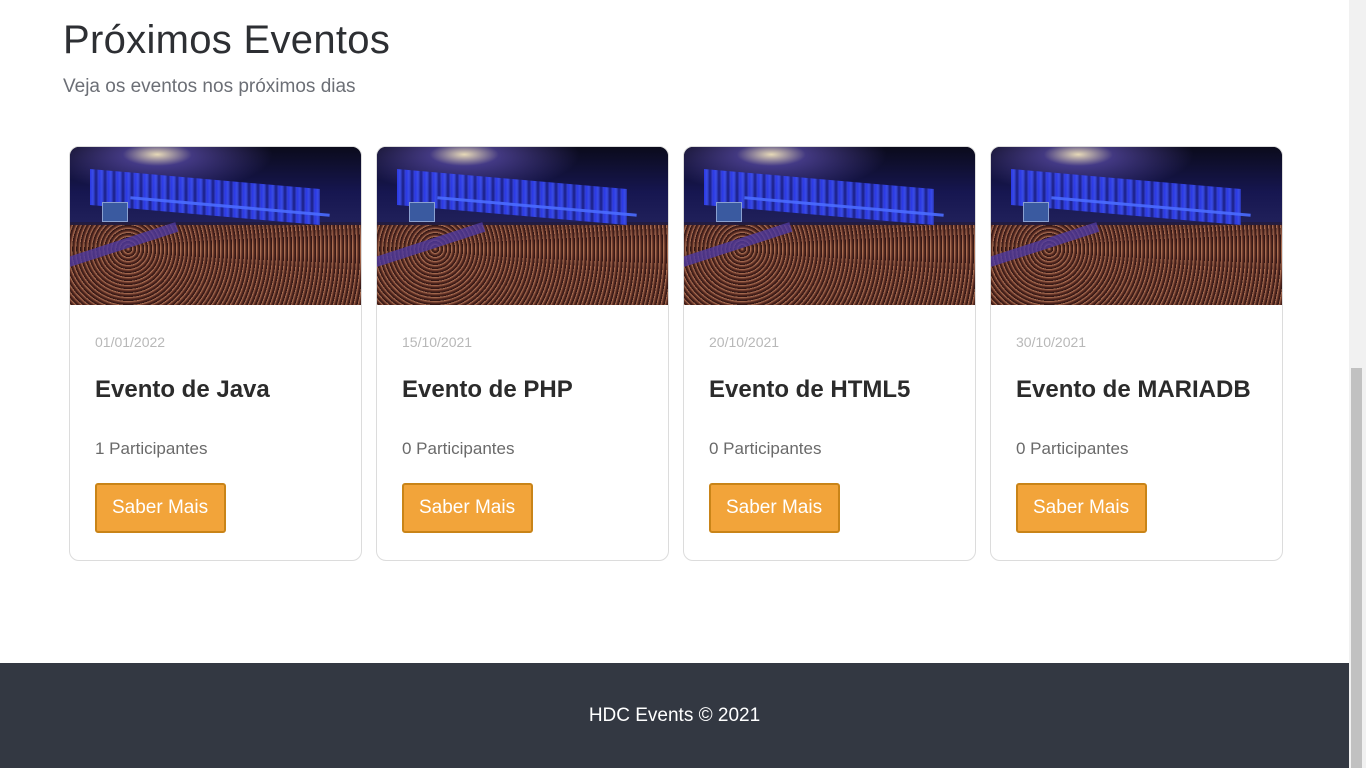  Describe the element at coordinates (810, 389) in the screenshot. I see `event-title: Evento de HTML5` at that location.